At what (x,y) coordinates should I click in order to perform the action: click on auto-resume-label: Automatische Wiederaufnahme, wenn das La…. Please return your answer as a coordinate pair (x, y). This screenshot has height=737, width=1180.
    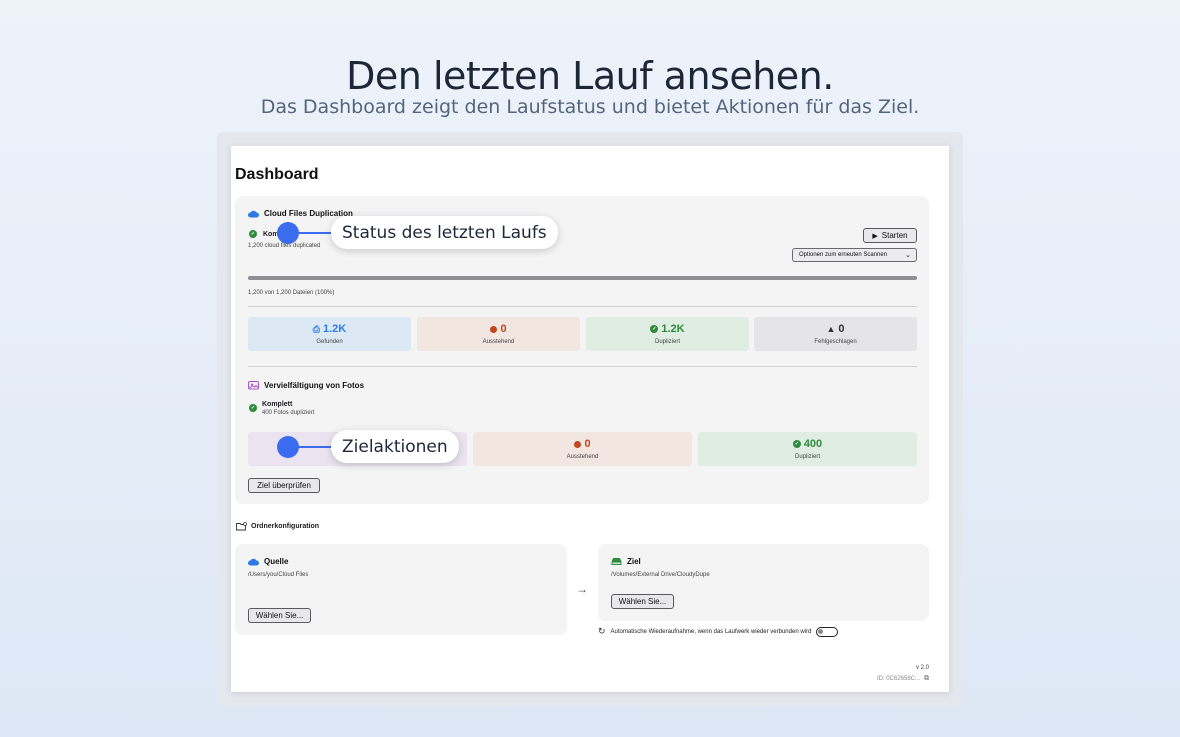
    Looking at the image, I should click on (711, 631).